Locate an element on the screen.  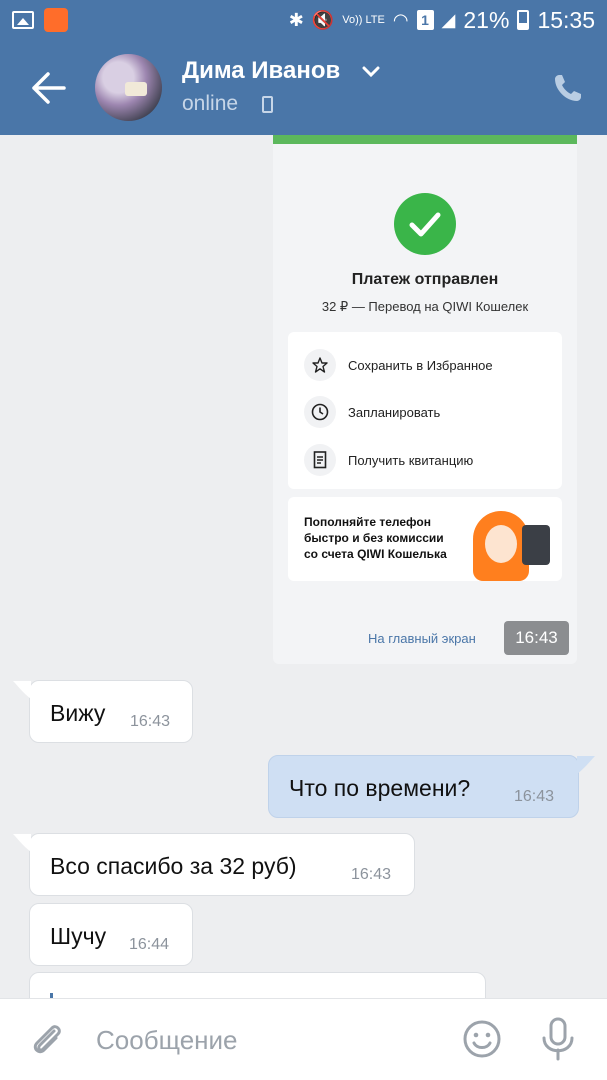
star-icon is located at coordinates (320, 365).